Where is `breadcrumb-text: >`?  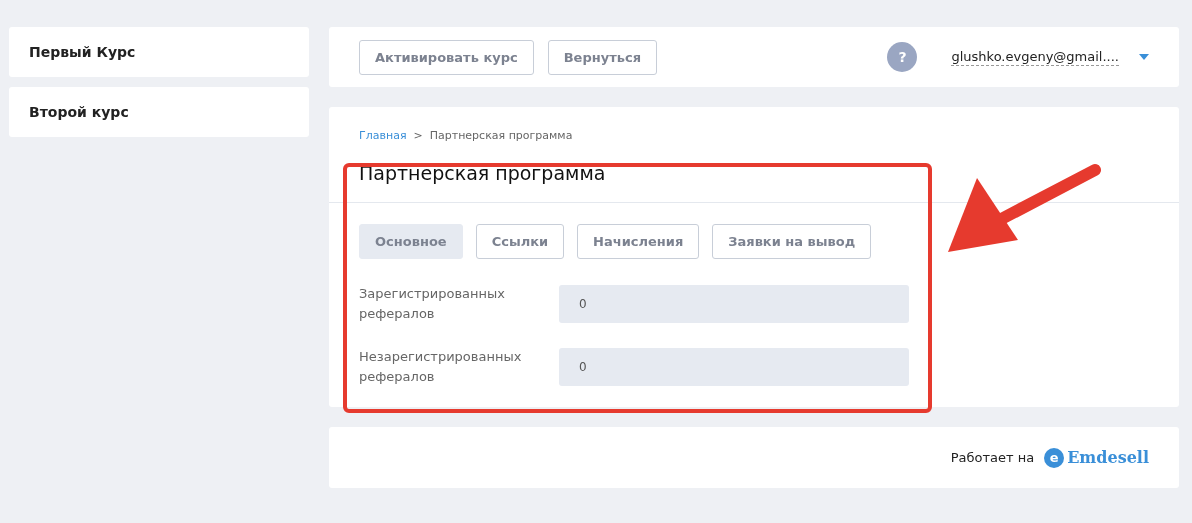
breadcrumb-text: > is located at coordinates (418, 135).